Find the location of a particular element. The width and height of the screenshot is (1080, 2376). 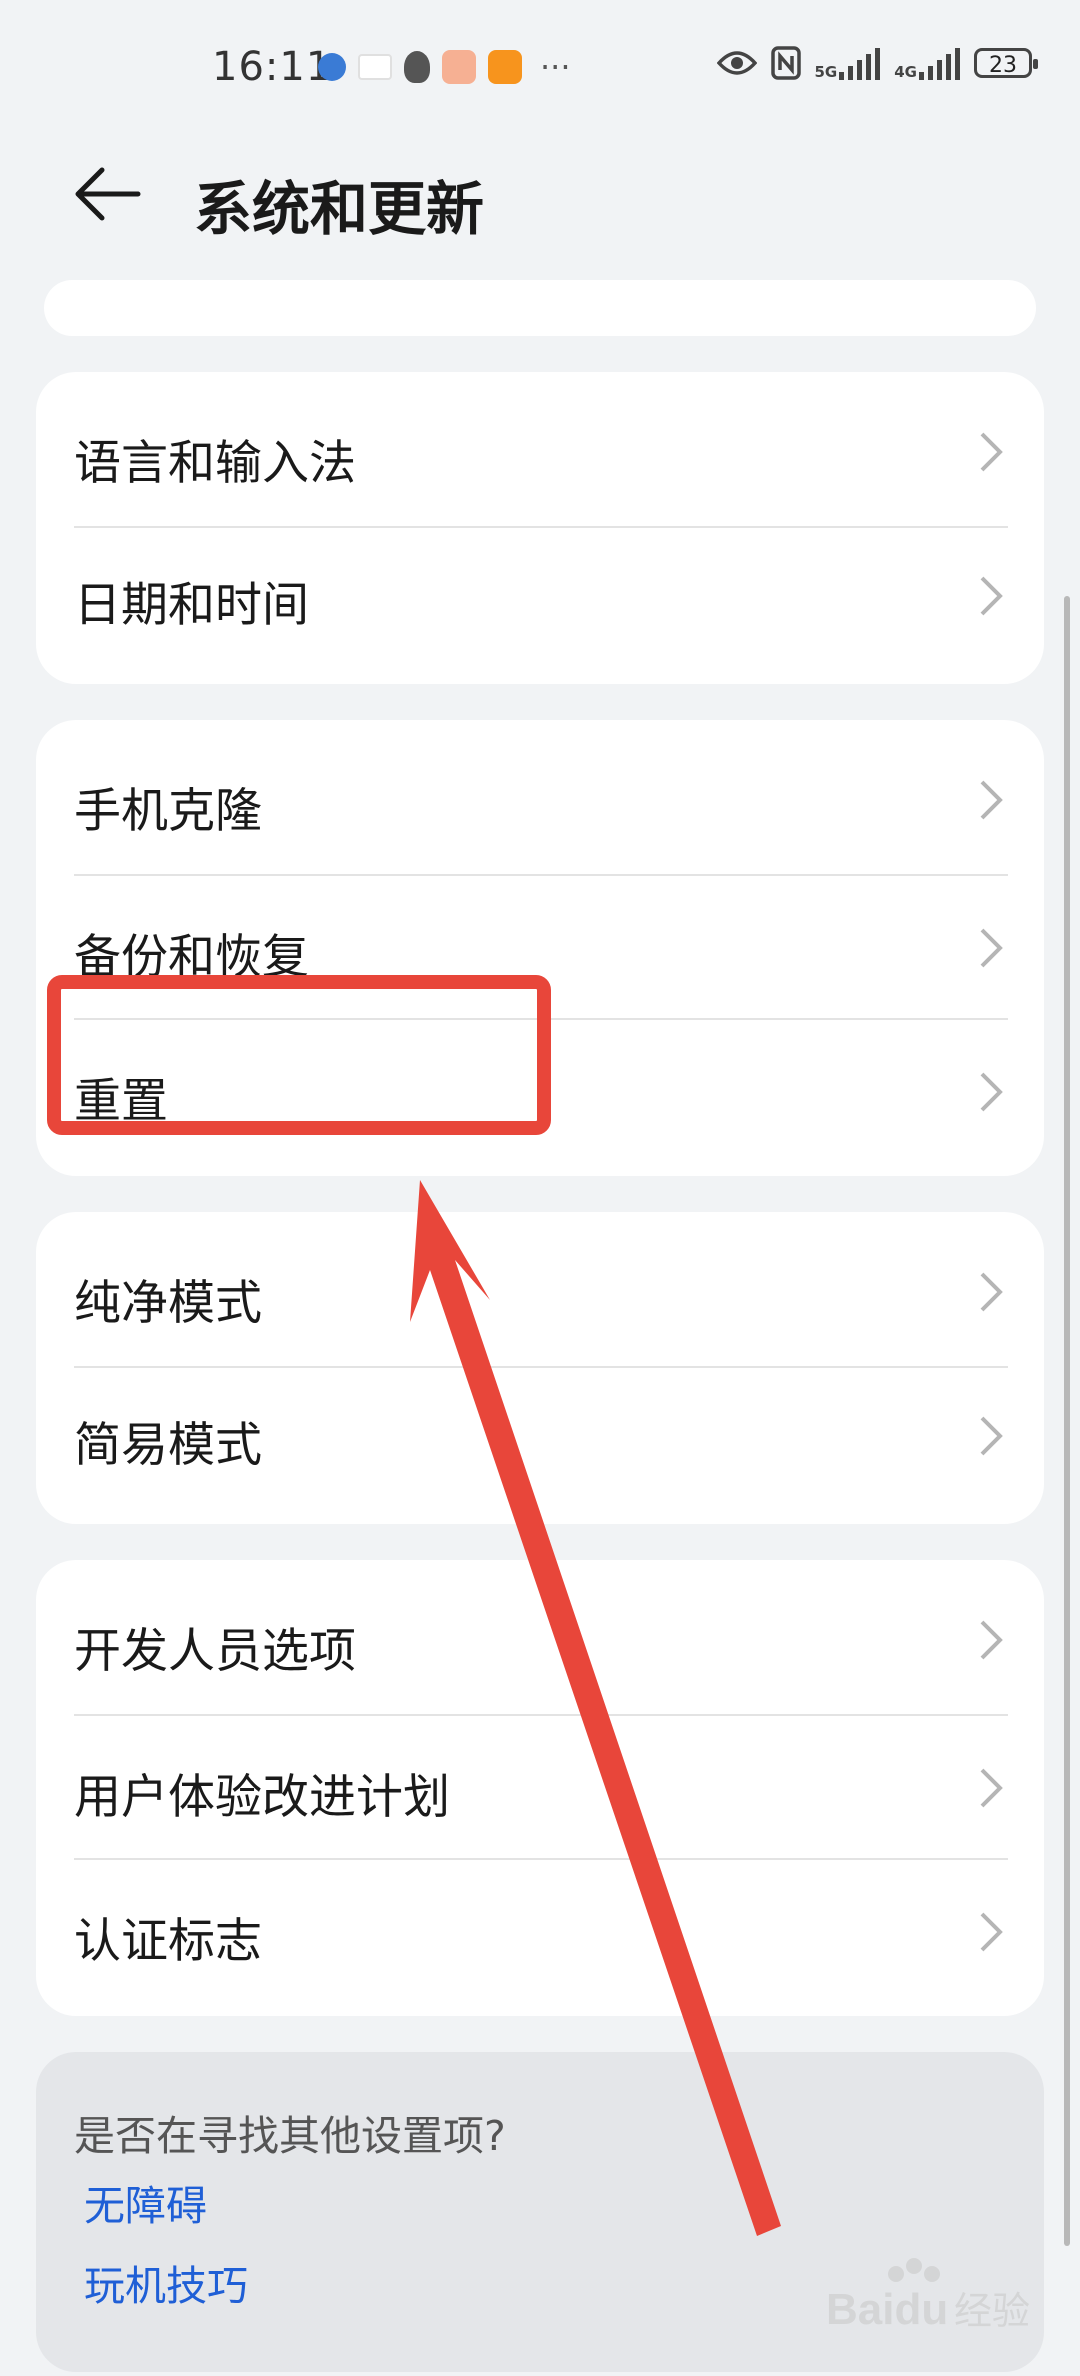

back-arrow-icon is located at coordinates (107, 194).